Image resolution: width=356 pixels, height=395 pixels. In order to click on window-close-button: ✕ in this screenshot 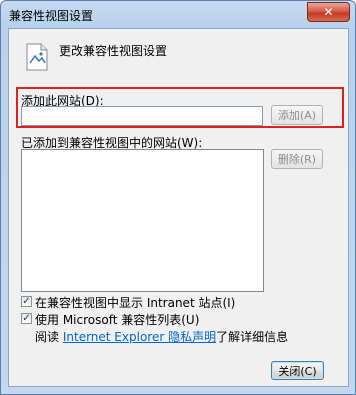, I will do `click(328, 12)`.